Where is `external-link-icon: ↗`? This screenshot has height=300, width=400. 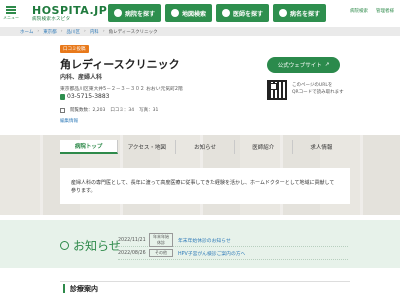
external-link-icon: ↗ is located at coordinates (327, 65).